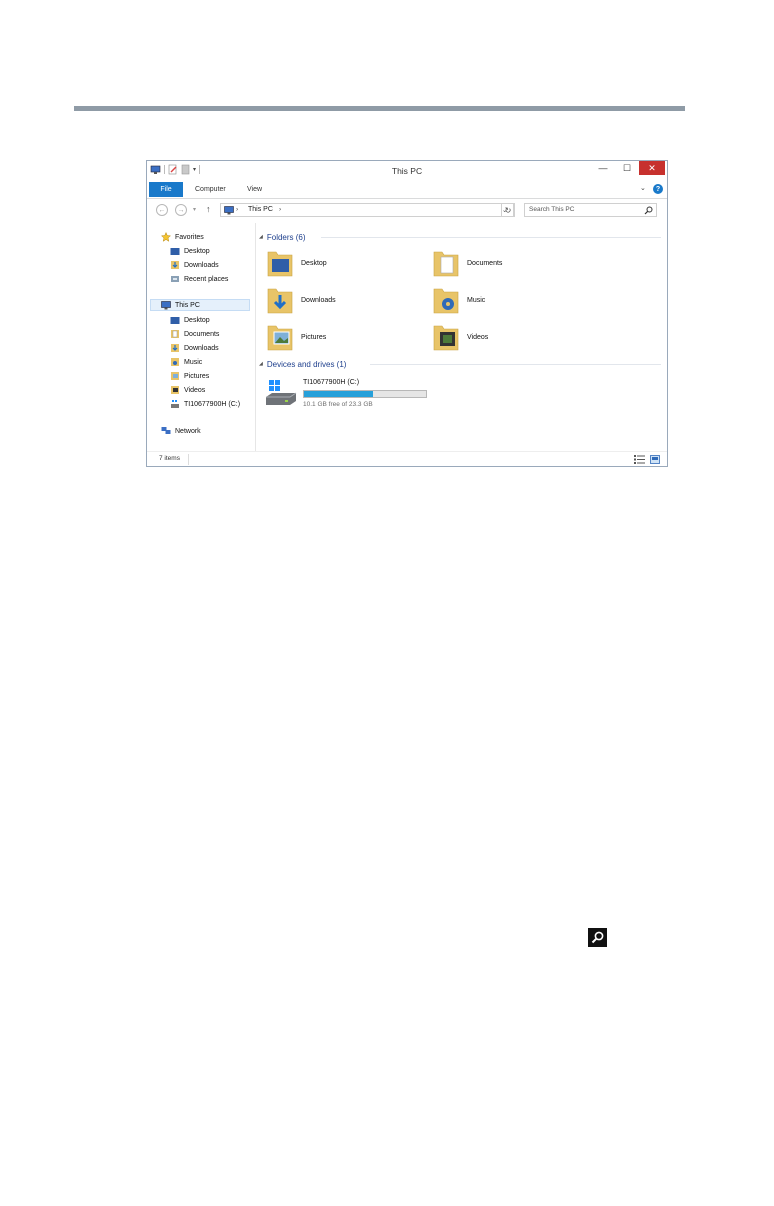 The image size is (774, 1206). I want to click on nav-pc-documents: Documents, so click(194, 334).